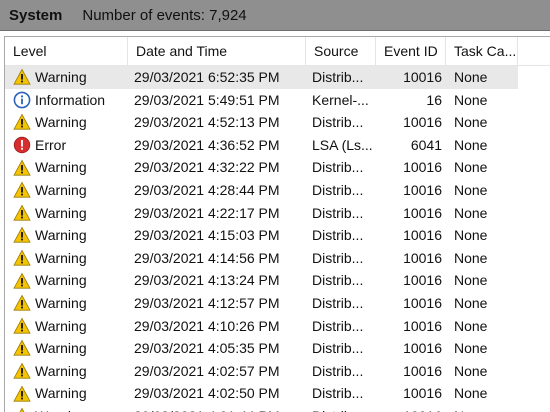  What do you see at coordinates (207, 348) in the screenshot?
I see `date-time-cell: 29/03/2021 4:05:35 PM` at bounding box center [207, 348].